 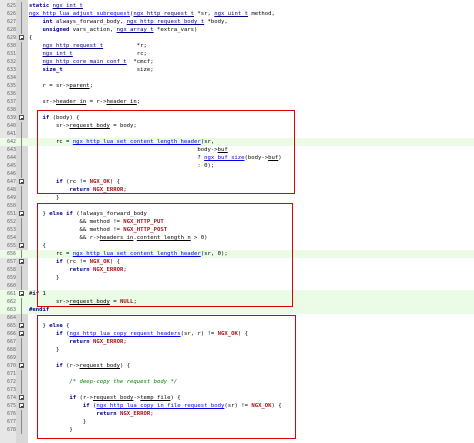 What do you see at coordinates (11, 262) in the screenshot?
I see `line-number: 657` at bounding box center [11, 262].